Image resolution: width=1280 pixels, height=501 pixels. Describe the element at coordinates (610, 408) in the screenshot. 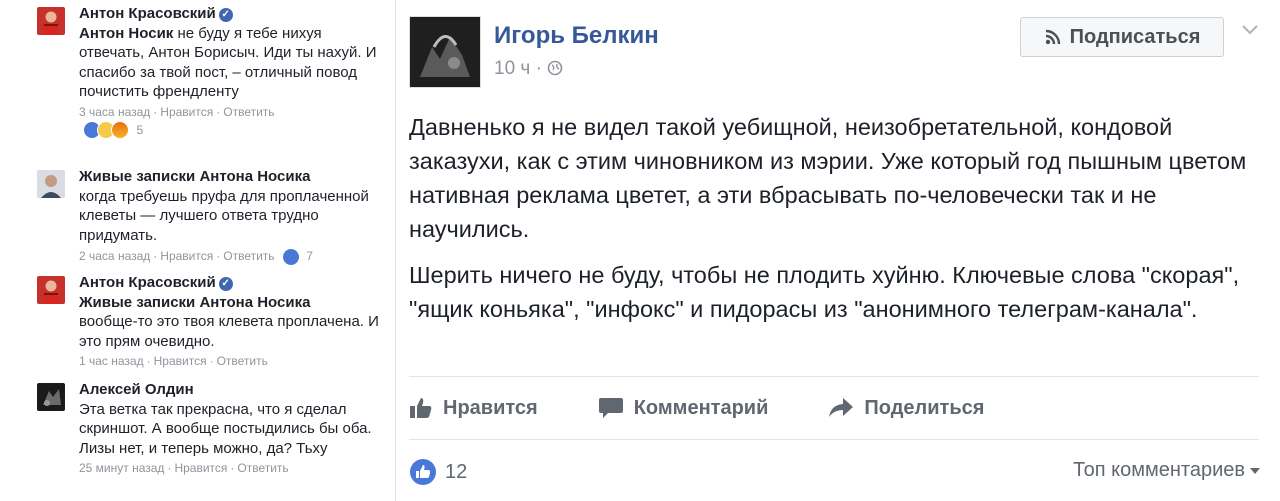

I see `comment-bubble-icon` at that location.